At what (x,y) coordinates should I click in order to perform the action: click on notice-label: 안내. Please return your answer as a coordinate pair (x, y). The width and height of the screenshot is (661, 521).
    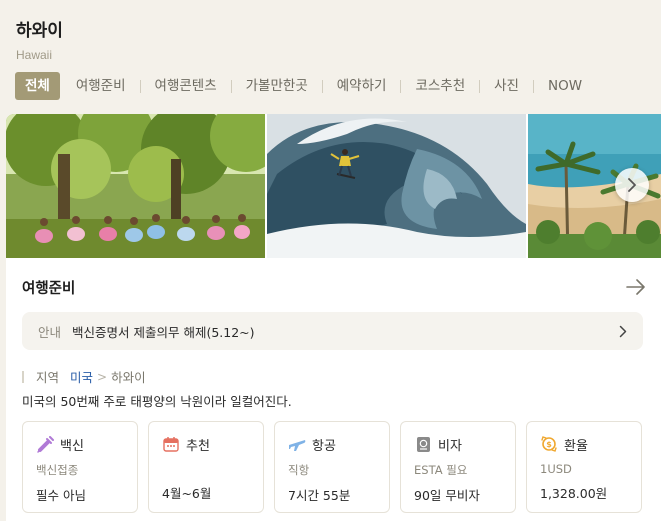
    Looking at the image, I should click on (50, 332).